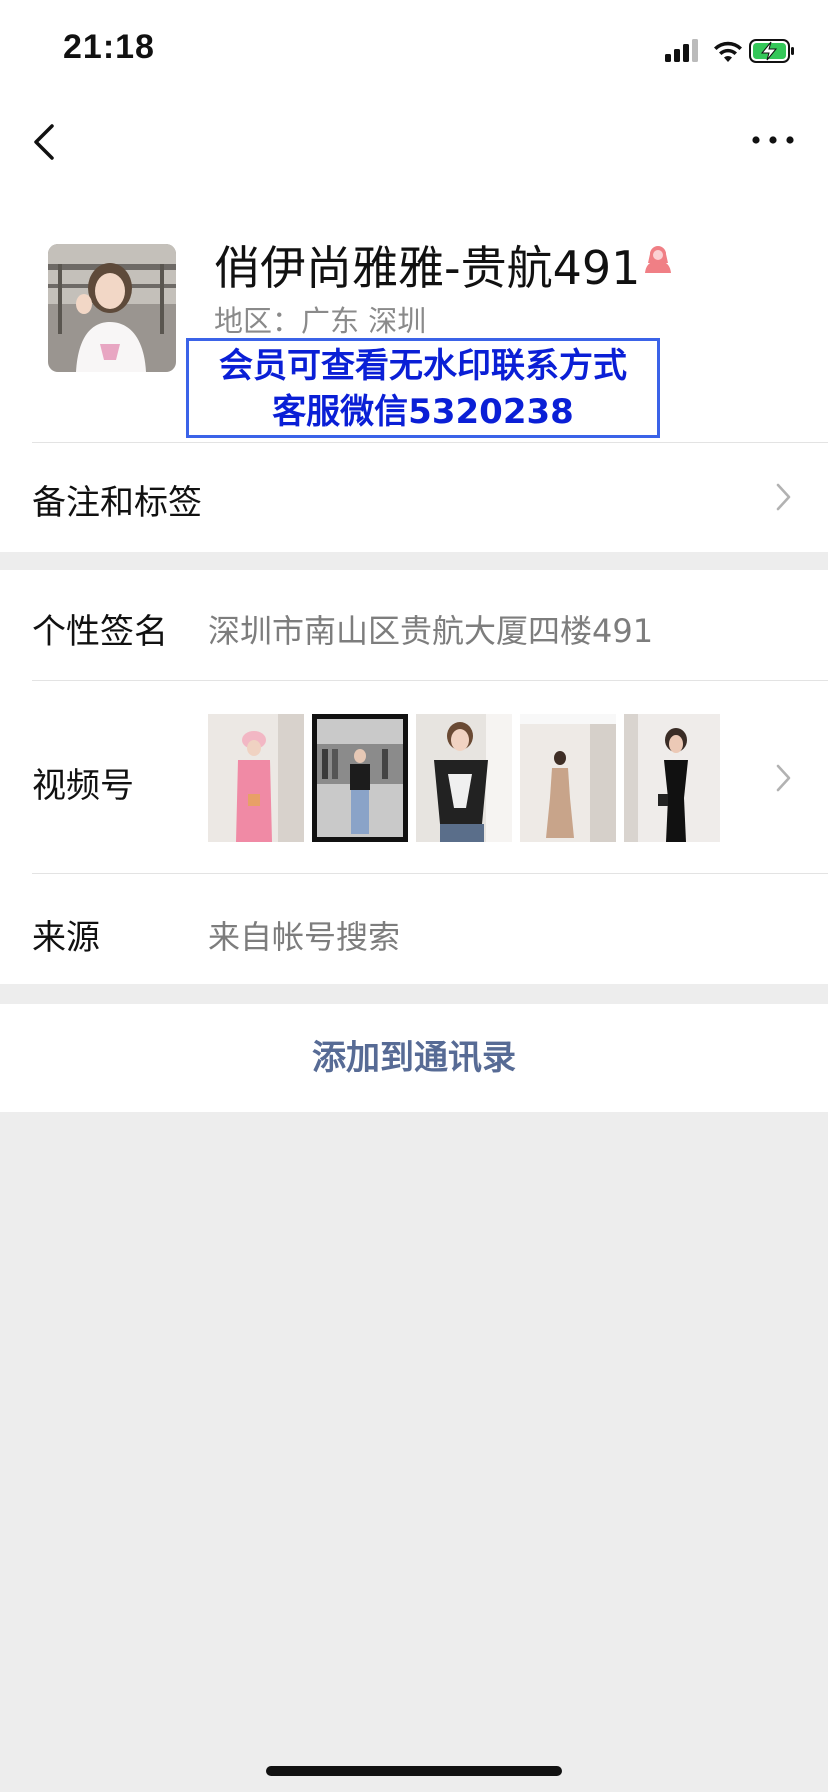  I want to click on more-dots-icon, so click(773, 140).